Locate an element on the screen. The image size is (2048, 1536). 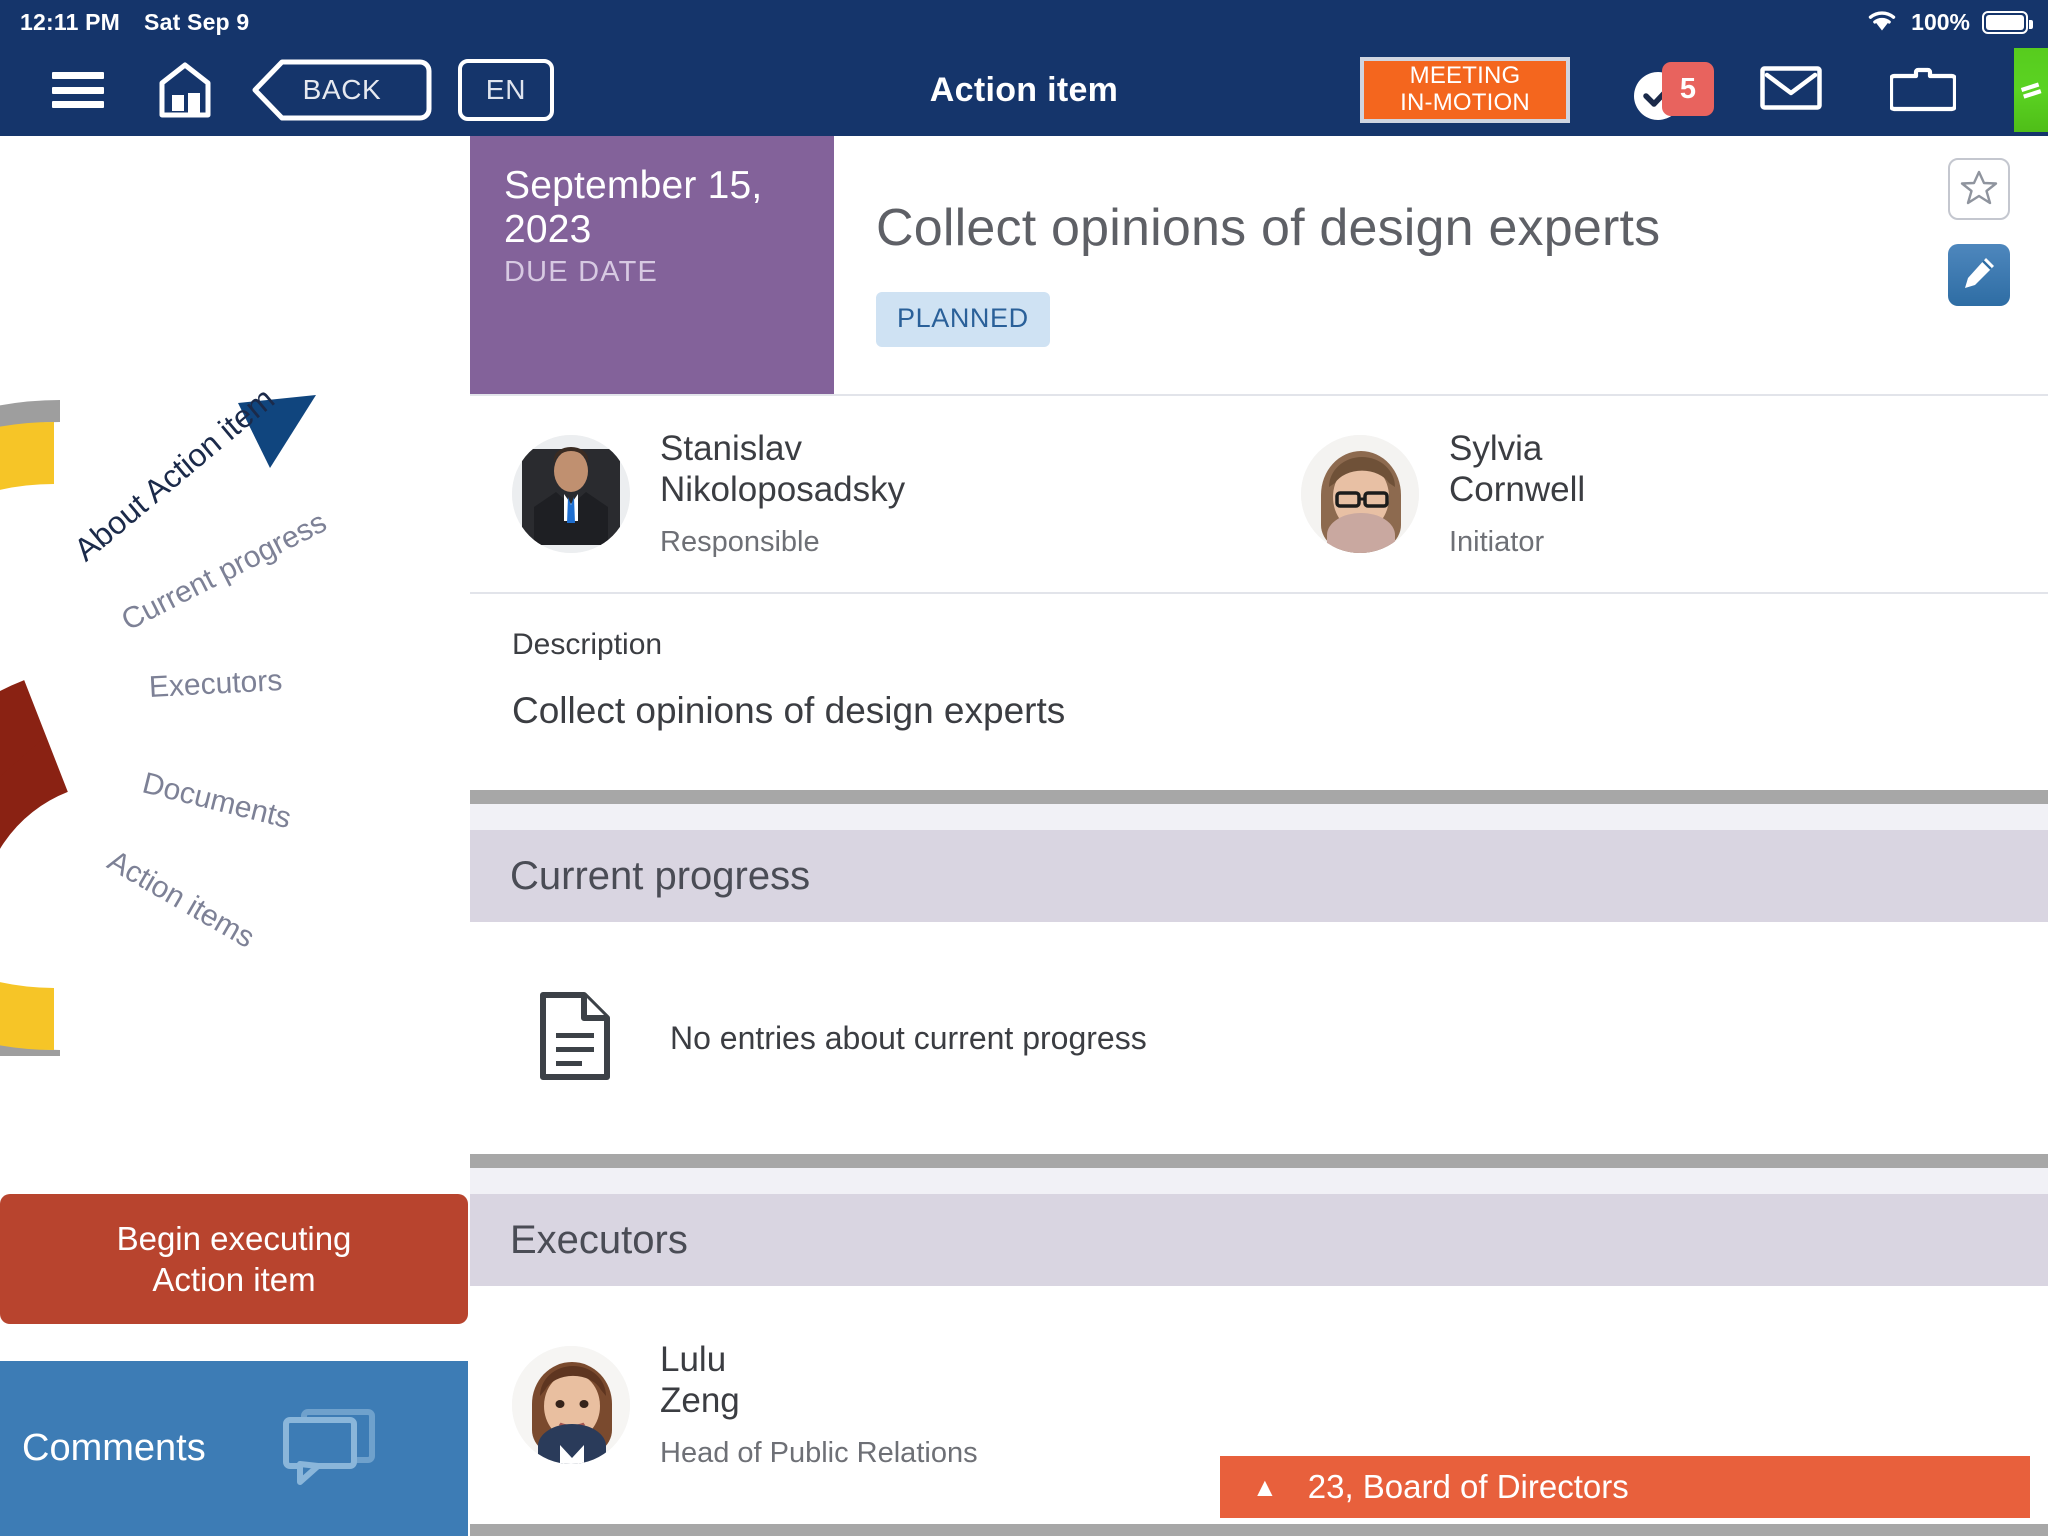
hamburger-menu-icon is located at coordinates (78, 90).